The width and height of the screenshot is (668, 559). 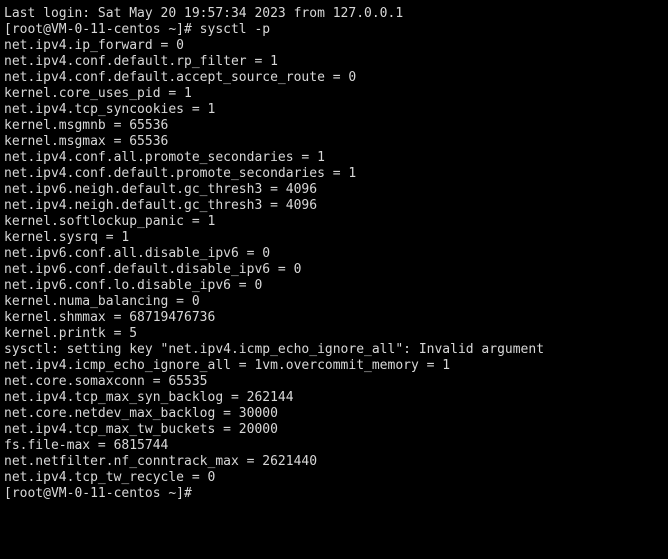 What do you see at coordinates (161, 189) in the screenshot?
I see `terminal-line: net.ipv6.neigh.default.gc_thresh3 = 4096` at bounding box center [161, 189].